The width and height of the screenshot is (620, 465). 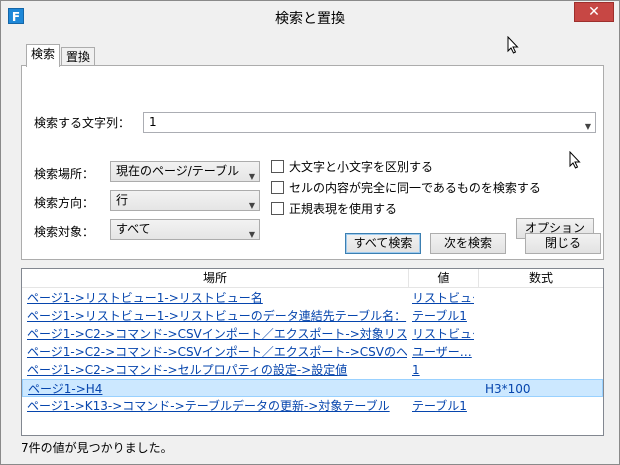 What do you see at coordinates (361, 167) in the screenshot?
I see `case-sensitive-label: 大文字と小文字を区別する` at bounding box center [361, 167].